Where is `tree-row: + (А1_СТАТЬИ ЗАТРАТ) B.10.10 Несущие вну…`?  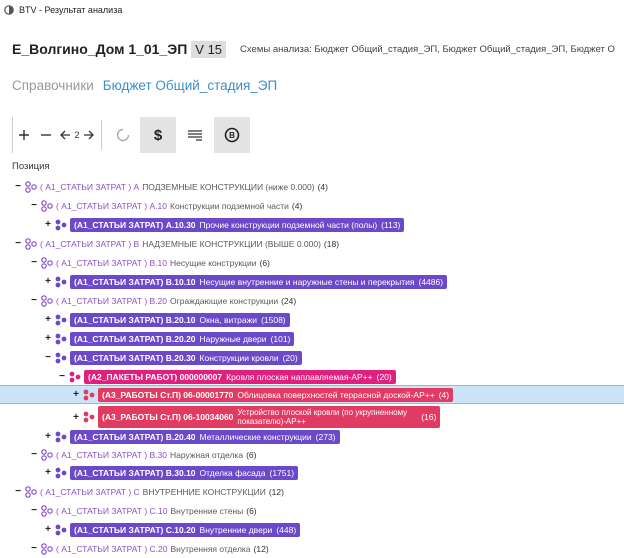
tree-row: + (А1_СТАТЬИ ЗАТРАТ) B.10.10 Несущие вну… is located at coordinates (312, 281).